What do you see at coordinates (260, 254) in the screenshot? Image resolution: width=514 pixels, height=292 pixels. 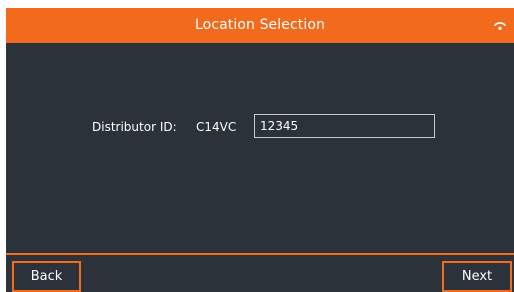 I see `footer-divider` at bounding box center [260, 254].